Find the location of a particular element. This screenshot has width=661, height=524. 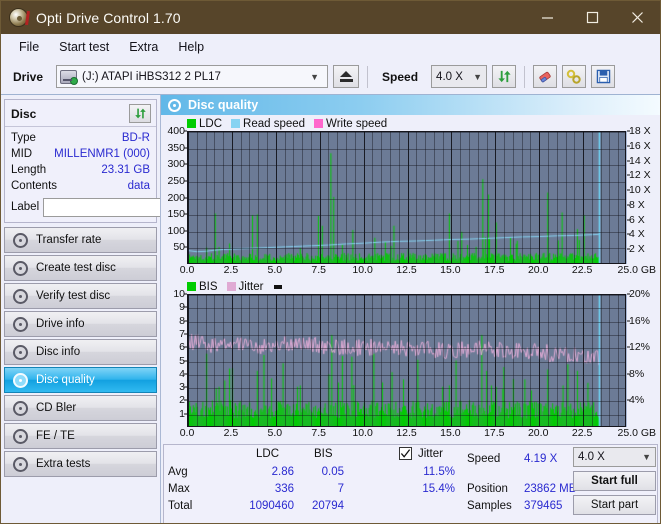

sidebar-item-fe-te: FE / TE is located at coordinates (80, 436).